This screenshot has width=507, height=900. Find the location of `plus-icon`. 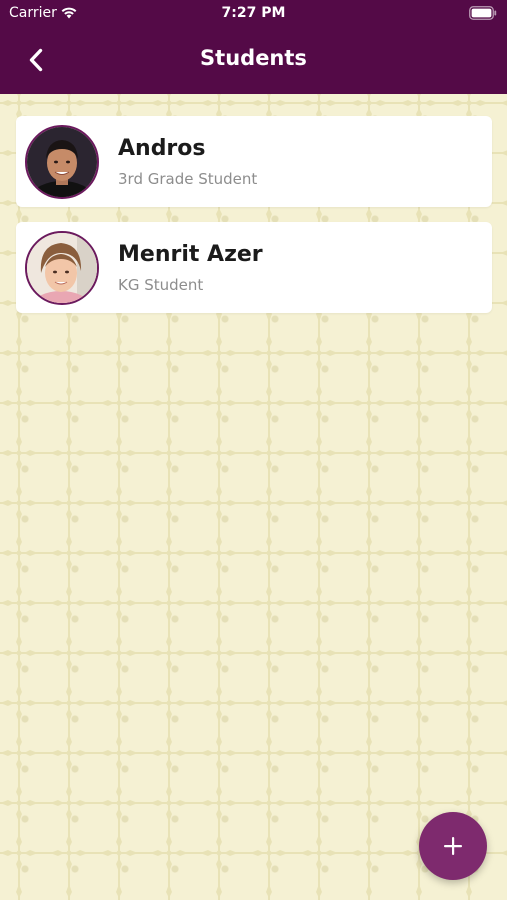

plus-icon is located at coordinates (453, 846).